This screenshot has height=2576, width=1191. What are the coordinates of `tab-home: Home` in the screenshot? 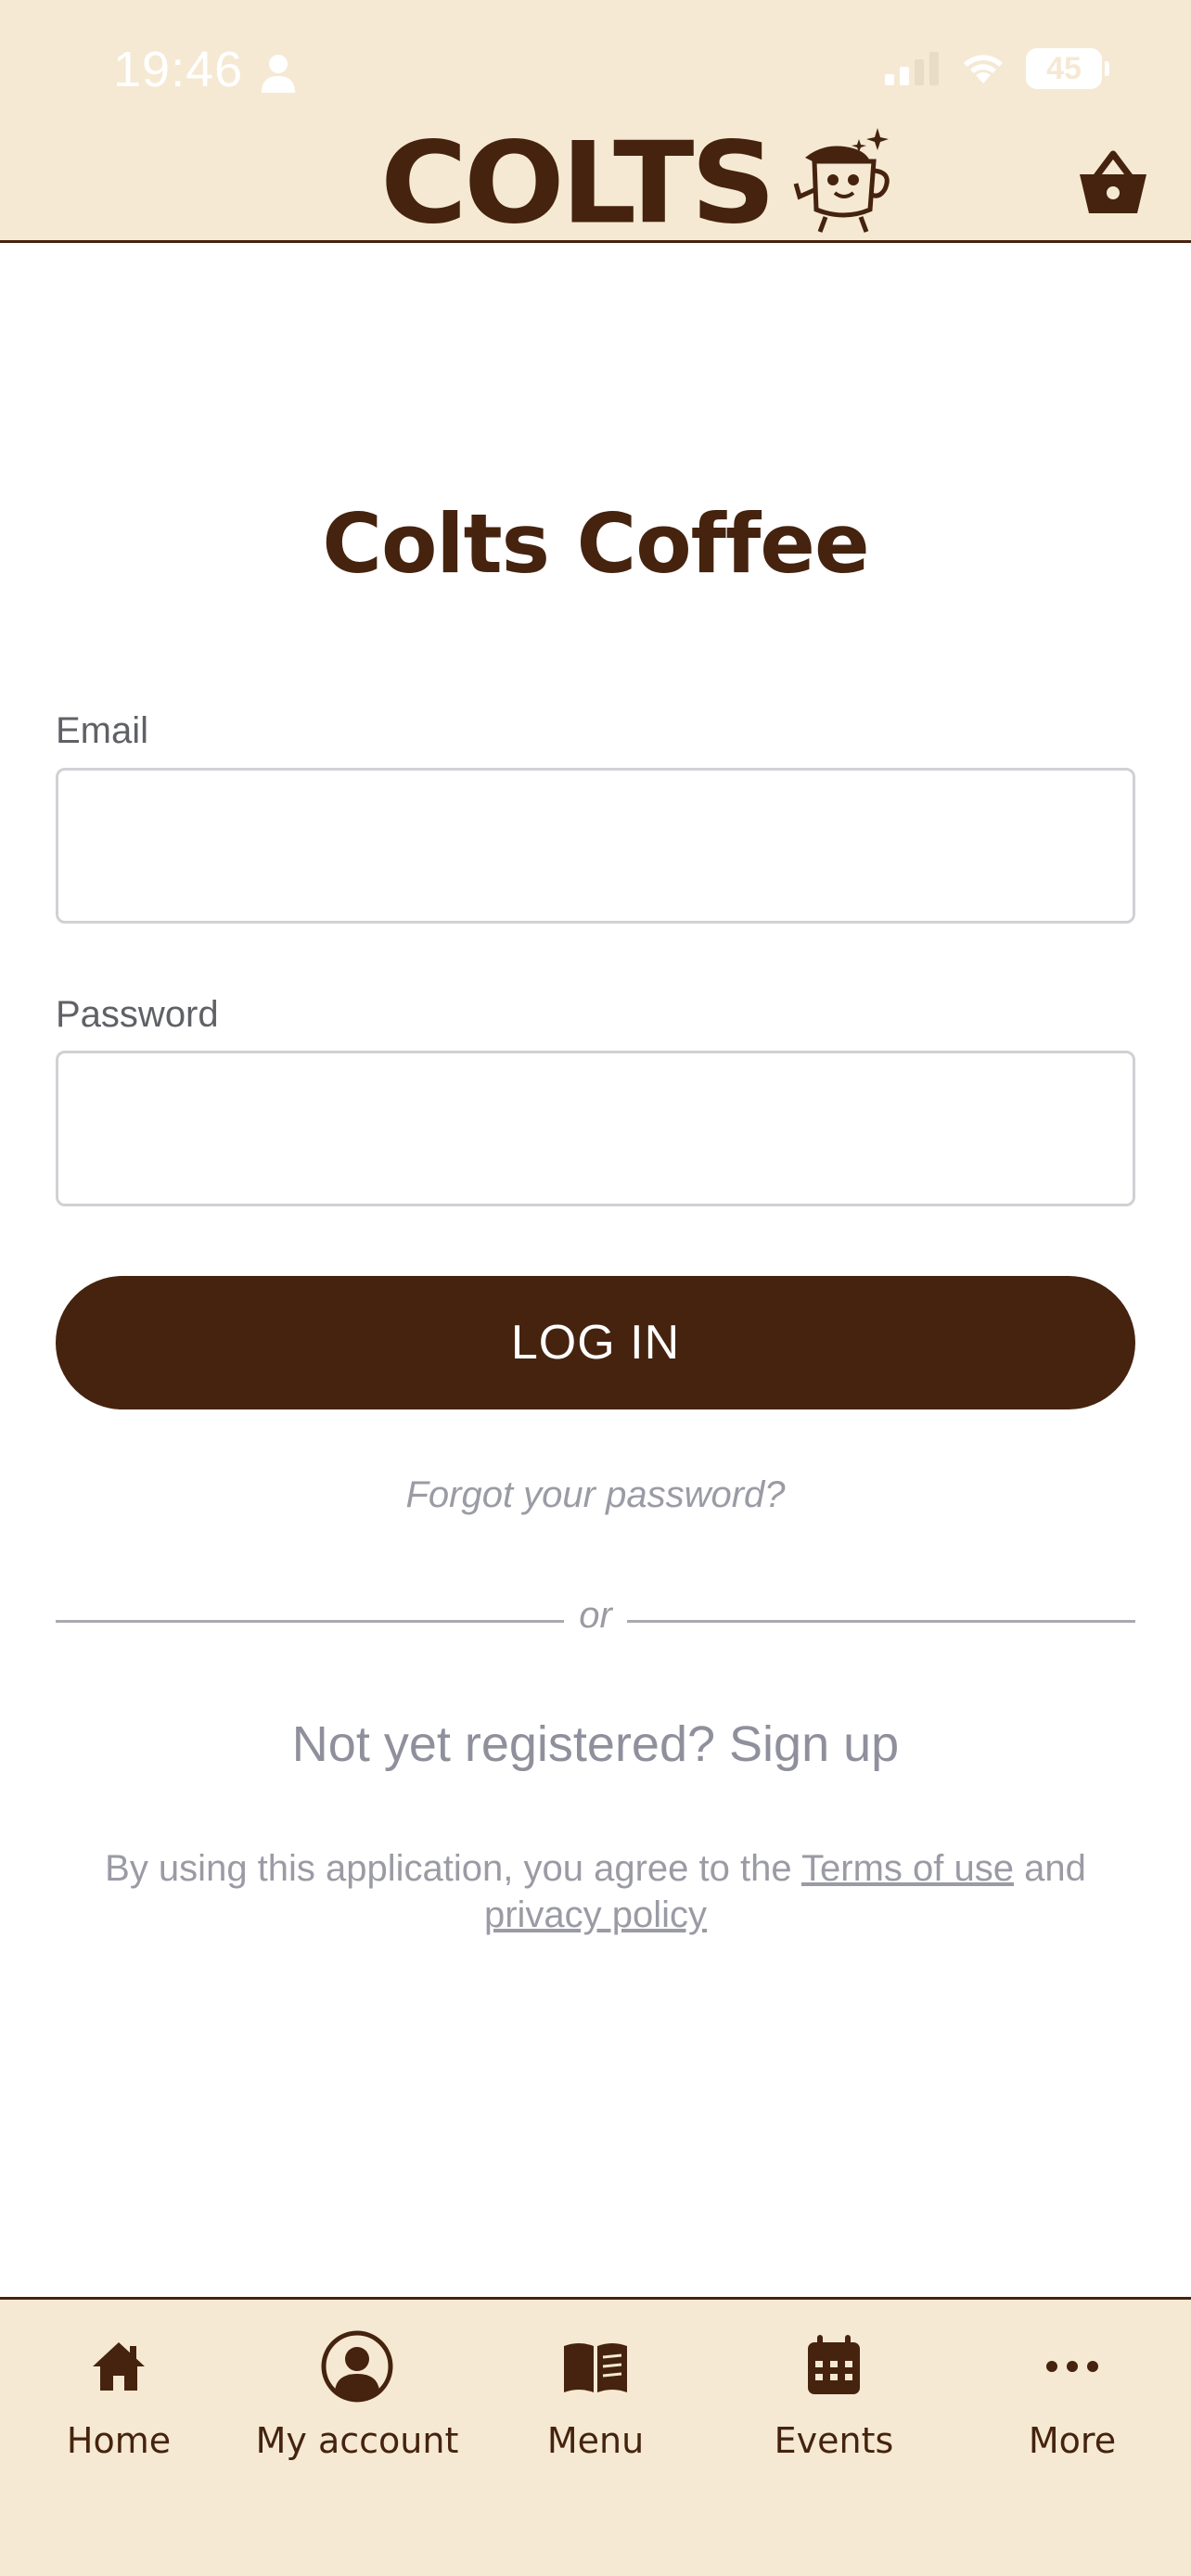 It's located at (118, 2397).